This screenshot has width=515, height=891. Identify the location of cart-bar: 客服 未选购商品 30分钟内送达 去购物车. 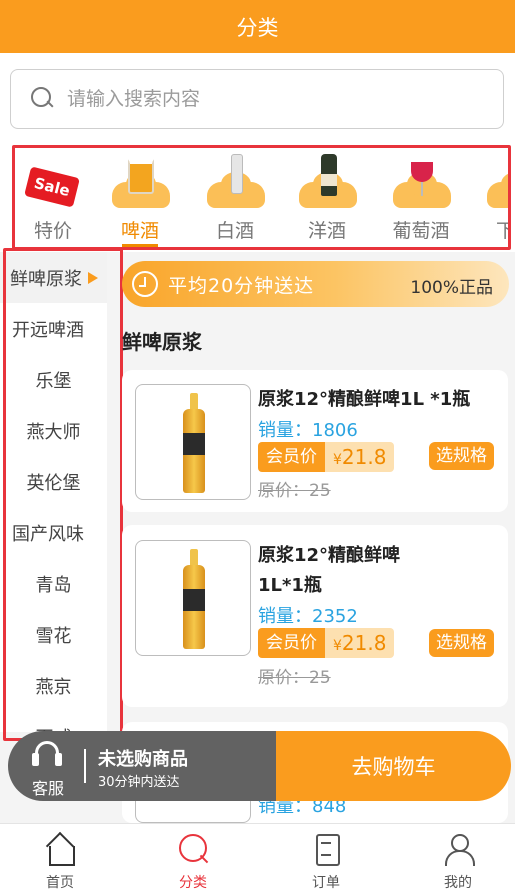
(259, 766).